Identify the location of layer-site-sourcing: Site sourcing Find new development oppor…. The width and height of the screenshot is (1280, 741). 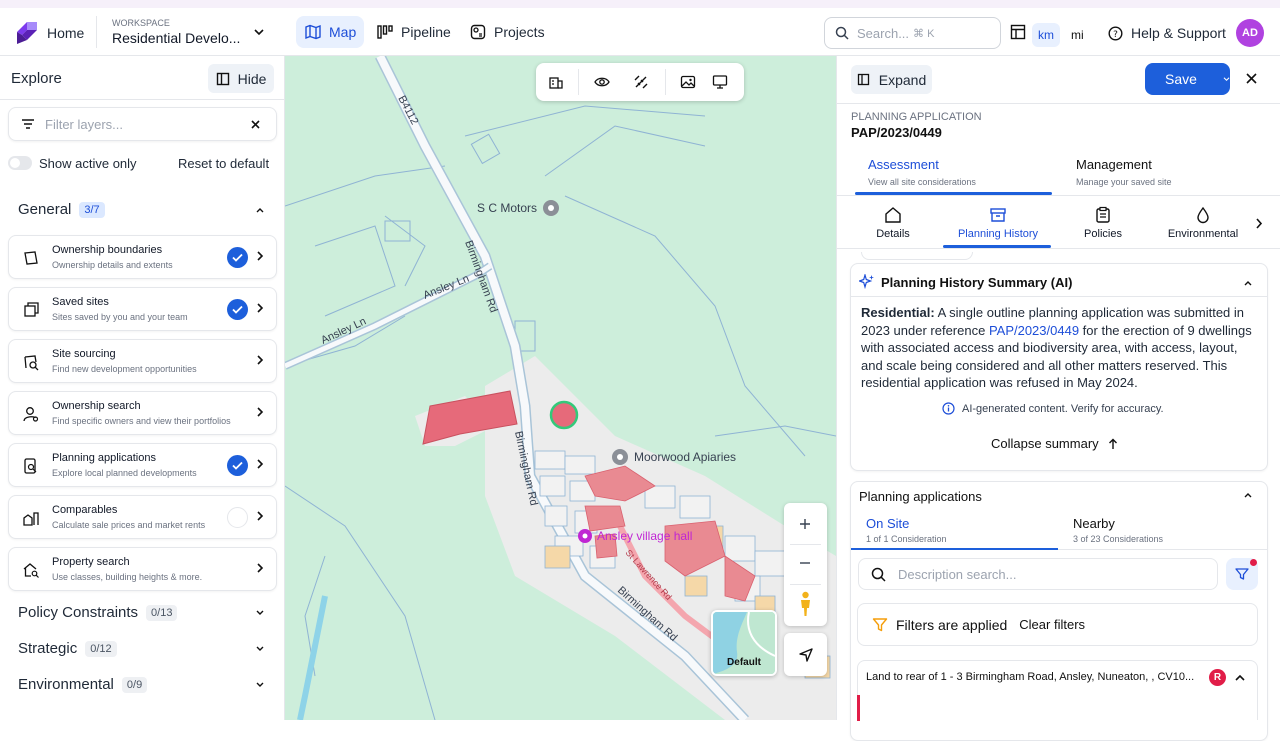
(142, 361).